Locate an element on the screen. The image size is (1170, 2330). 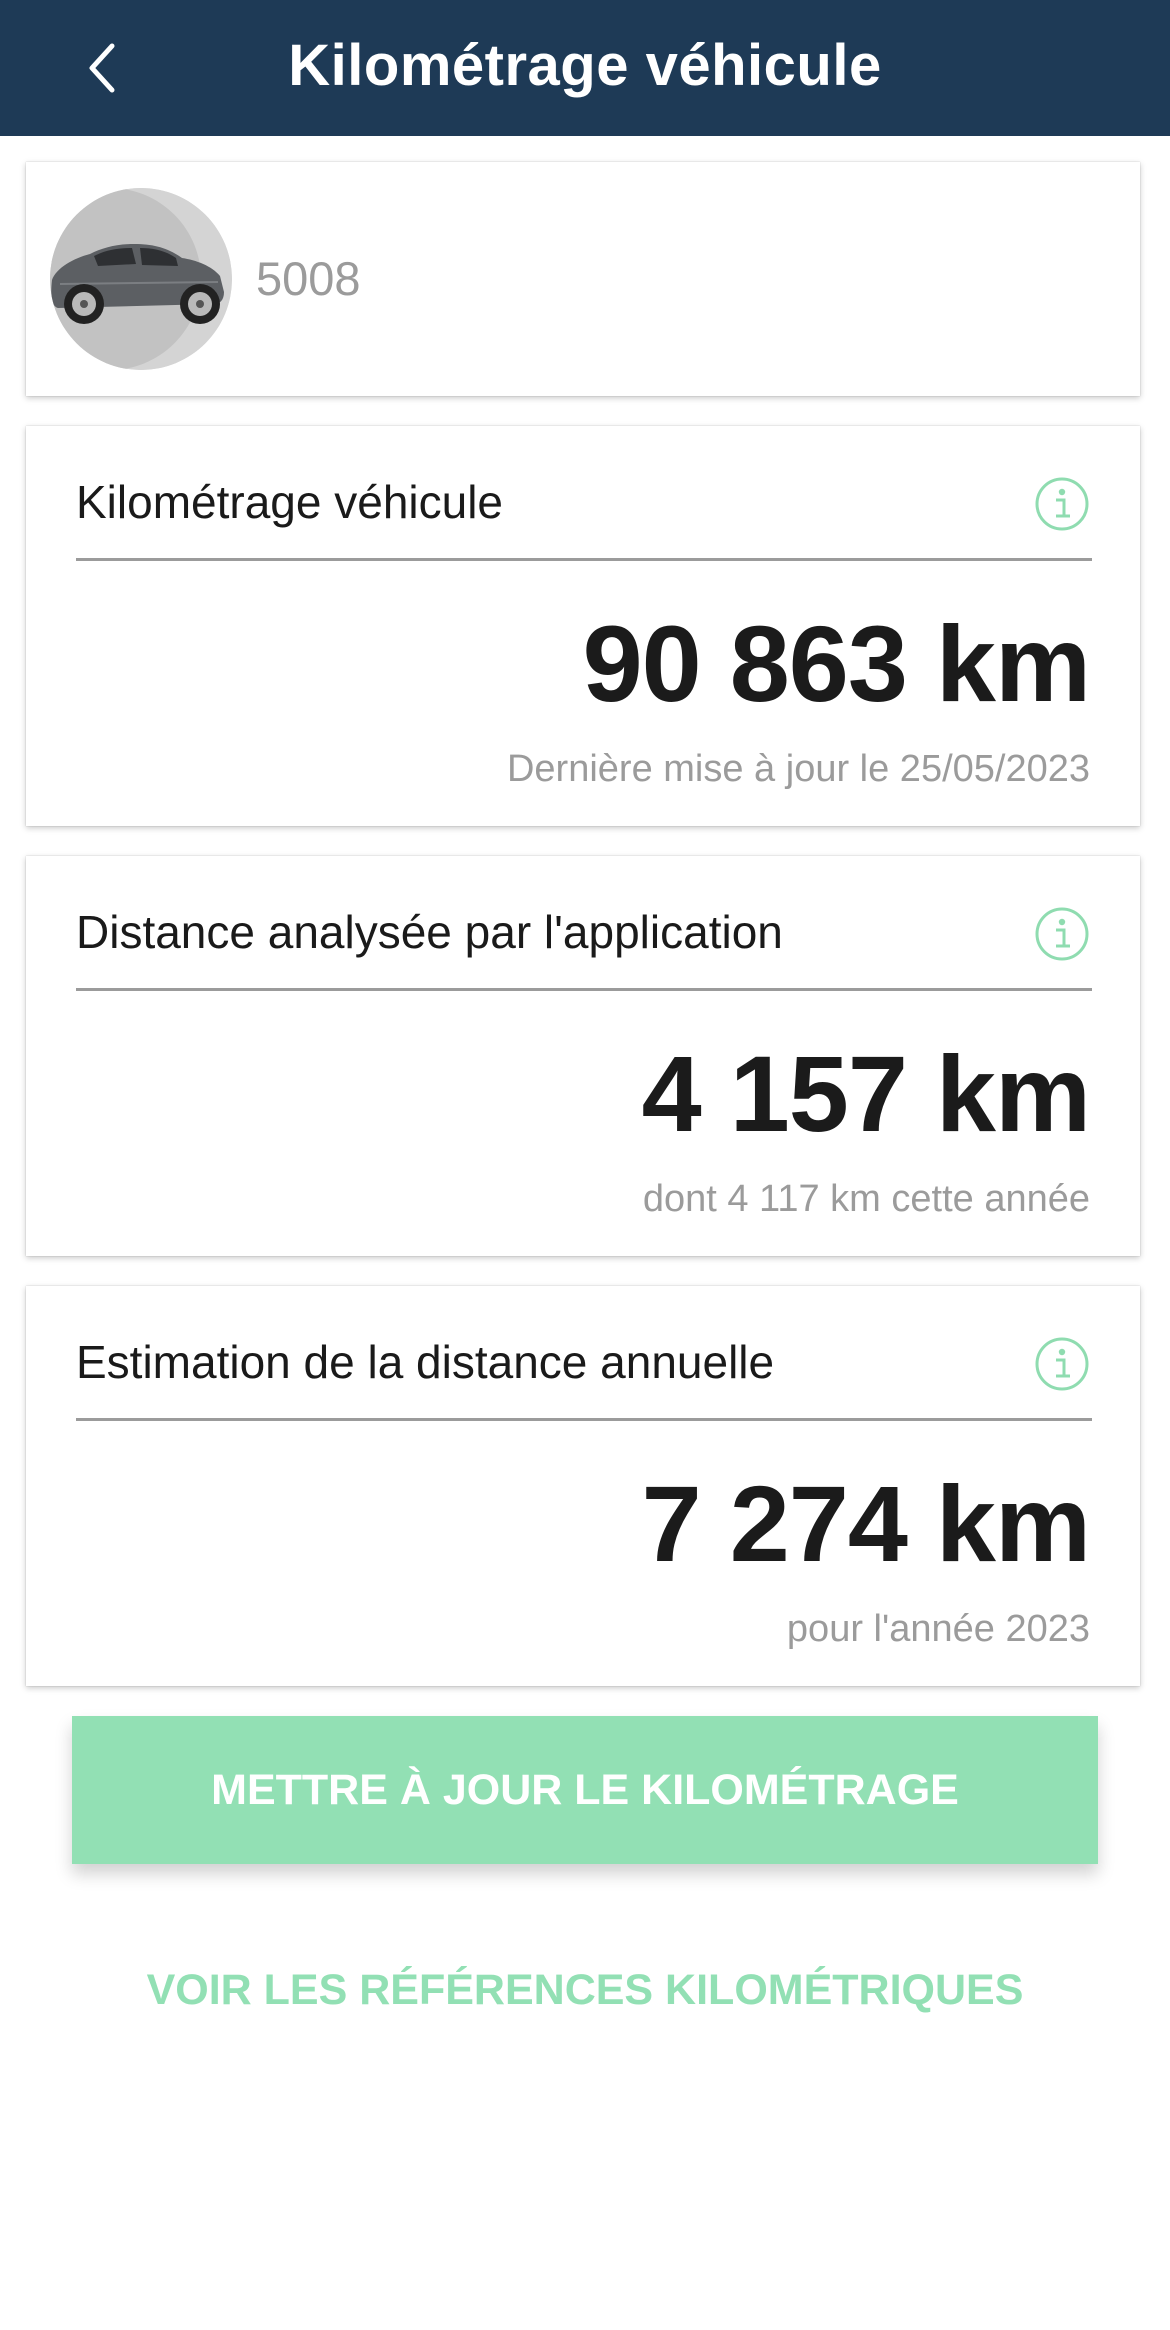
metric-label: Distance analysée par l'application is located at coordinates (429, 932).